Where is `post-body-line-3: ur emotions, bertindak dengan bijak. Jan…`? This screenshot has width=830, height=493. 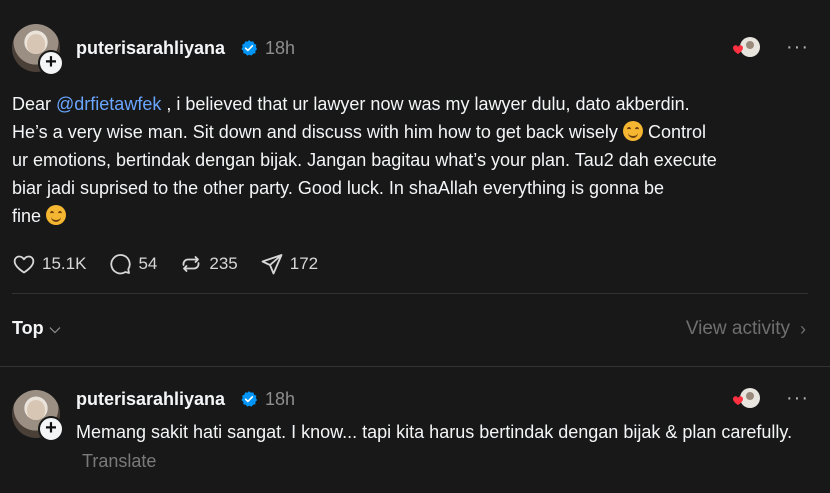
post-body-line-3: ur emotions, bertindak dengan bijak. Jan… is located at coordinates (364, 160).